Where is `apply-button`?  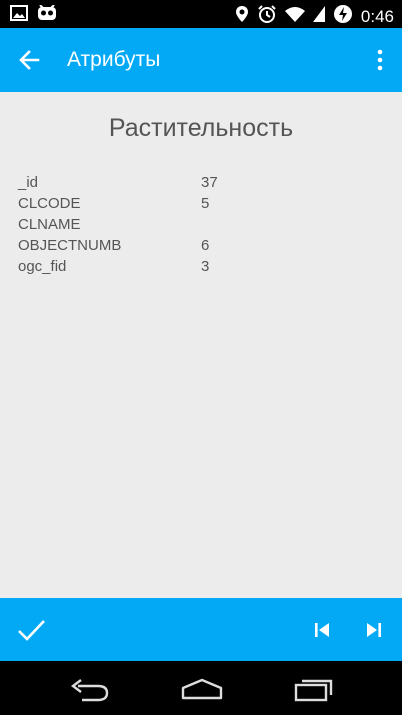 apply-button is located at coordinates (32, 630).